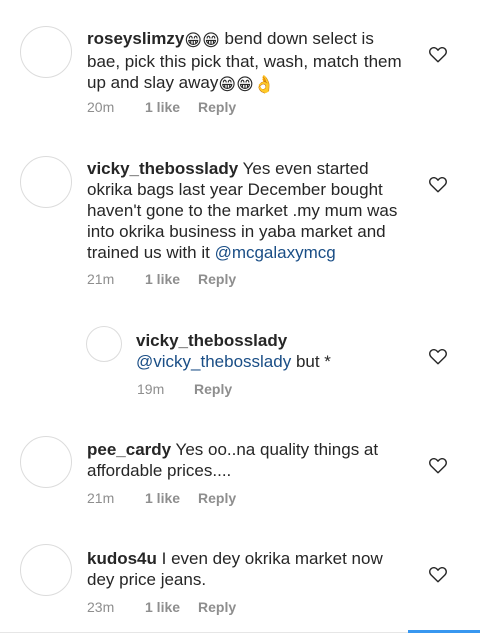 The width and height of the screenshot is (480, 633). Describe the element at coordinates (101, 607) in the screenshot. I see `comment-time: 23m` at that location.